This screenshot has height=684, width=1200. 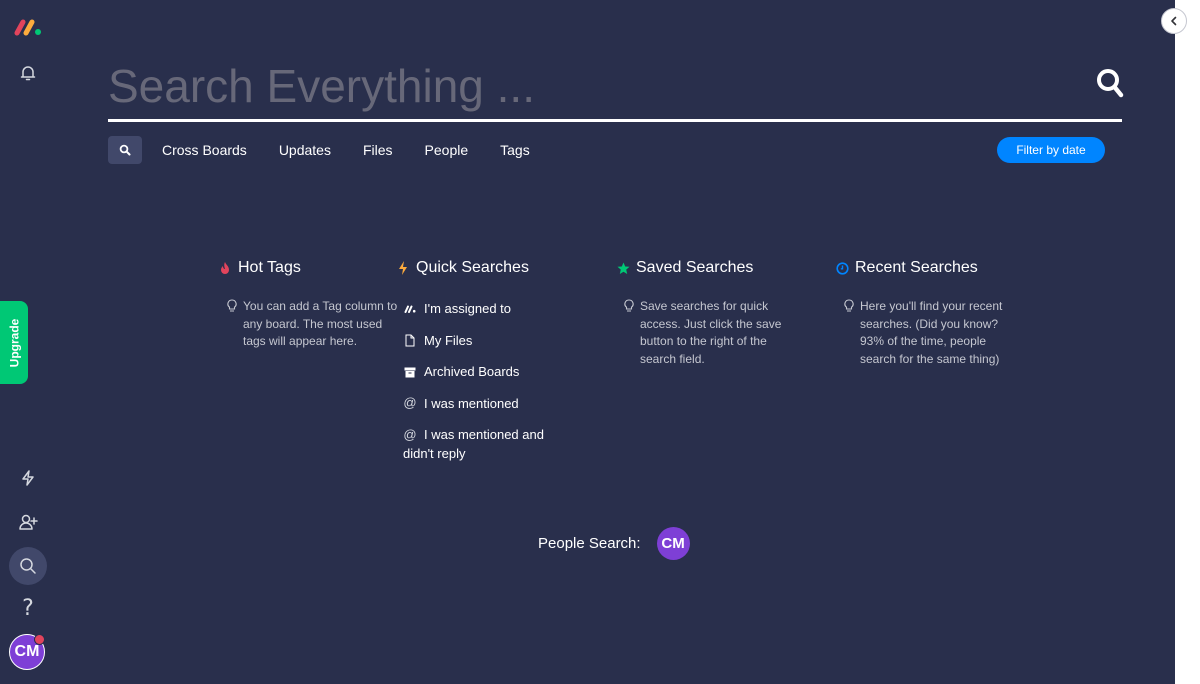 I want to click on tab-updates: Updates, so click(x=305, y=150).